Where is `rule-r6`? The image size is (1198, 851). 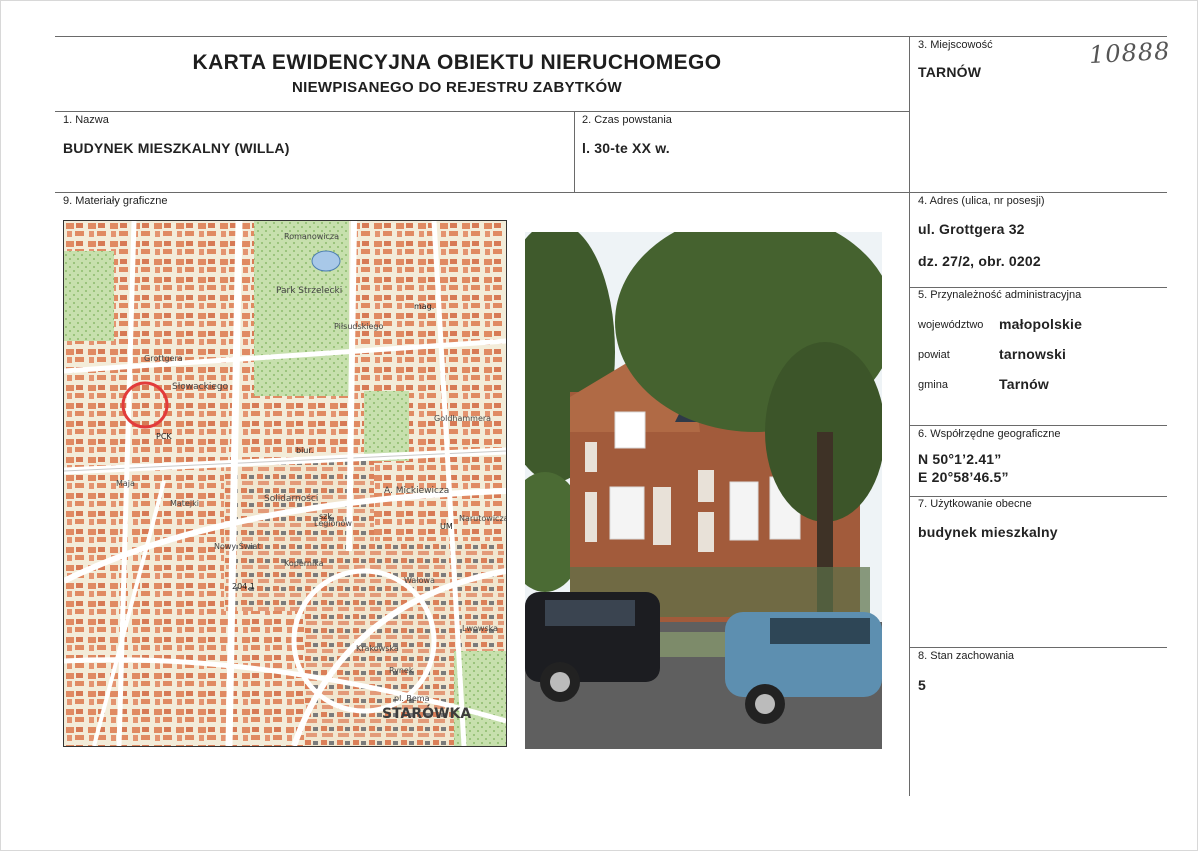 rule-r6 is located at coordinates (1038, 425).